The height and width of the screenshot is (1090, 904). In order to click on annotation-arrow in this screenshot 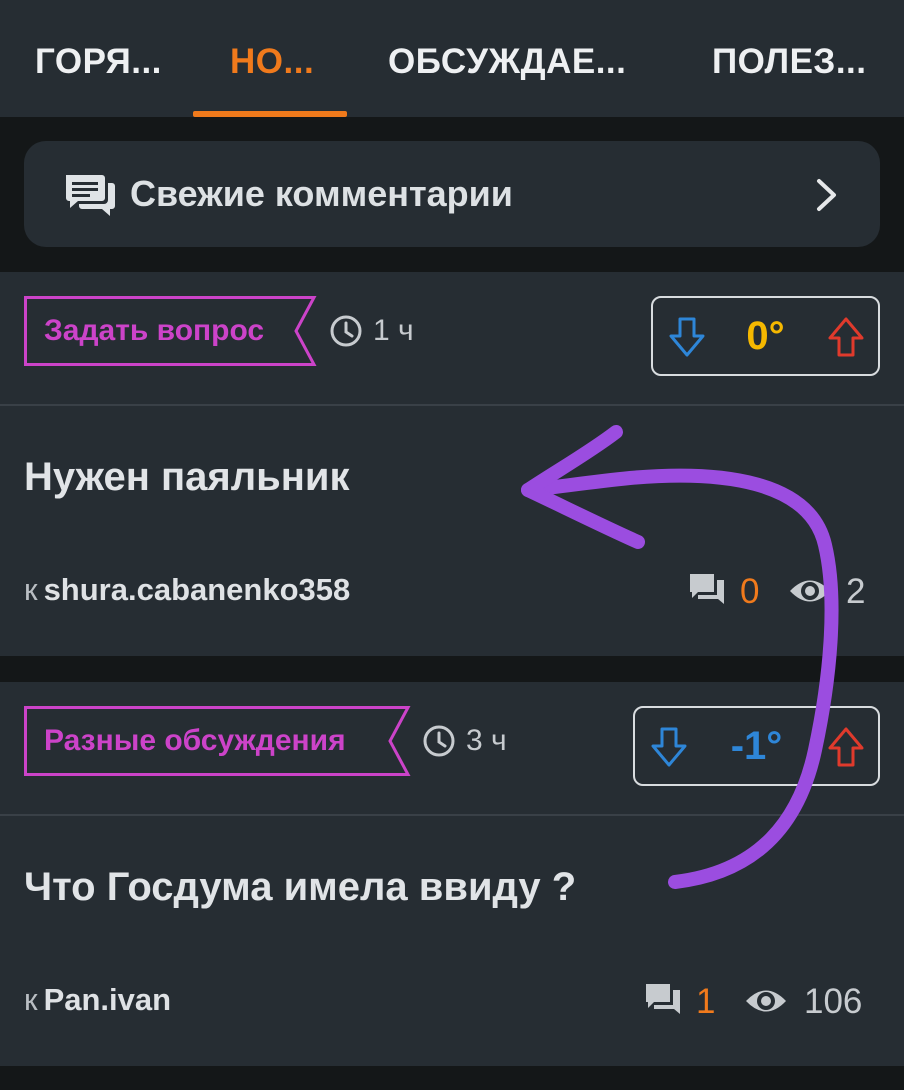, I will do `click(680, 657)`.